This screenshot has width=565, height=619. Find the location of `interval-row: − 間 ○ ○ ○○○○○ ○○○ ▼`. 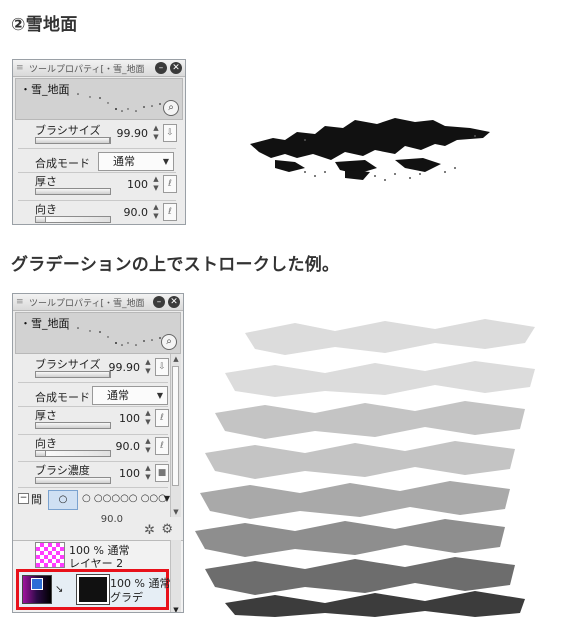

interval-row: − 間 ○ ○ ○○○○○ ○○○ ▼ is located at coordinates (94, 501).